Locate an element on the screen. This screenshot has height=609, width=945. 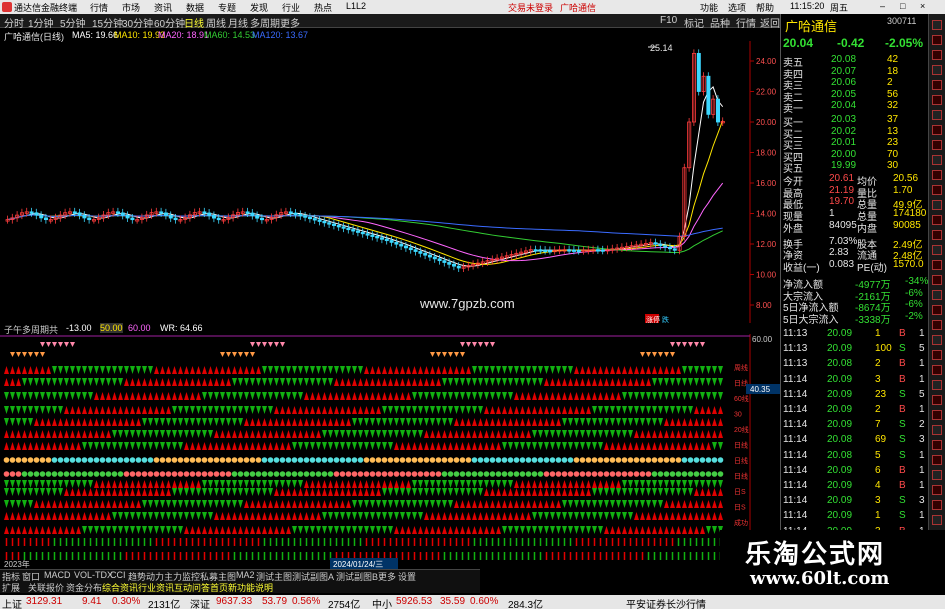
tab-ma2: MA2 is located at coordinates (245, 575).